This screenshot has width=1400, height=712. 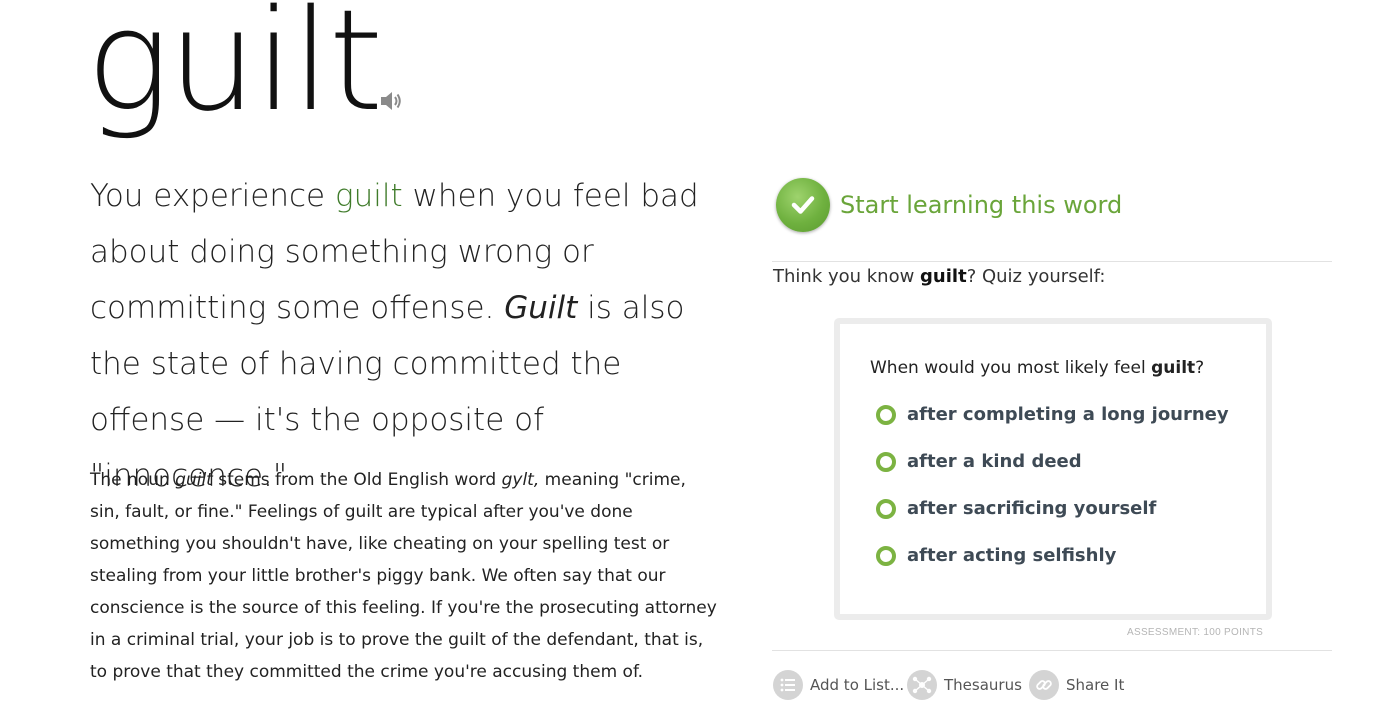 I want to click on long-def-italic-2: gylt,, so click(x=520, y=480).